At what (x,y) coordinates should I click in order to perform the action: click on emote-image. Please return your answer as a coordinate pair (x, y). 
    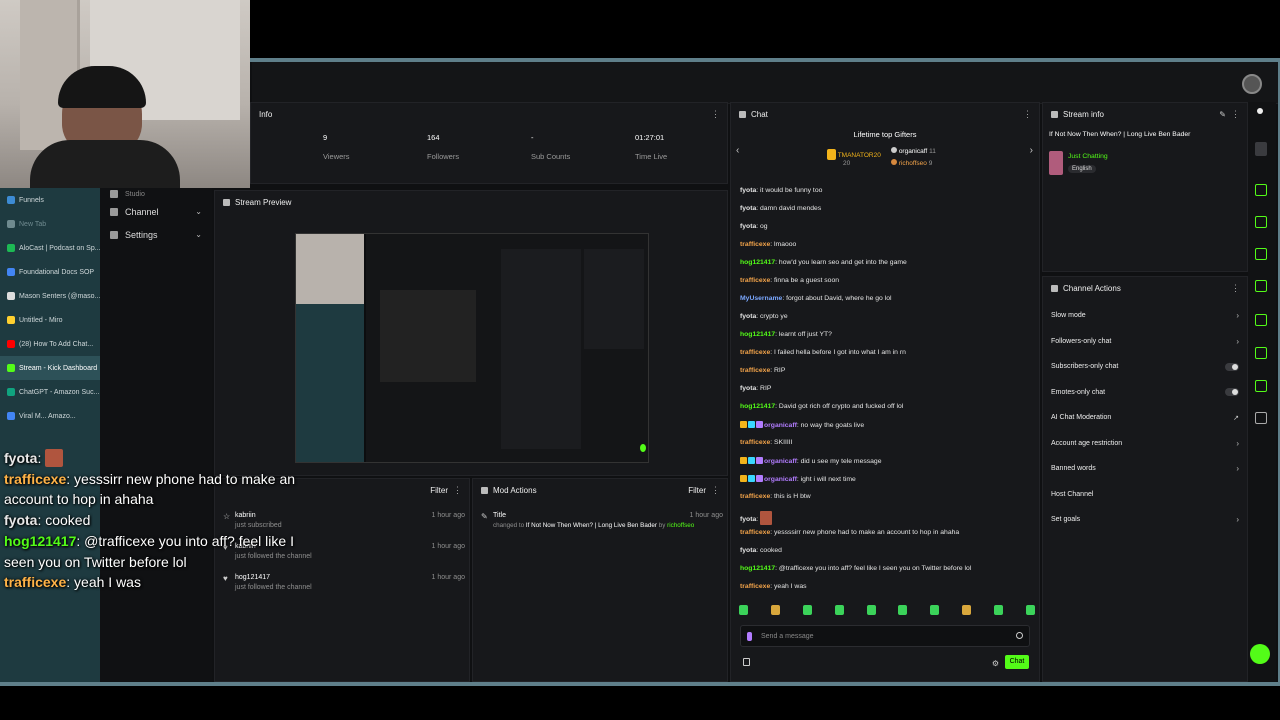
    Looking at the image, I should click on (54, 458).